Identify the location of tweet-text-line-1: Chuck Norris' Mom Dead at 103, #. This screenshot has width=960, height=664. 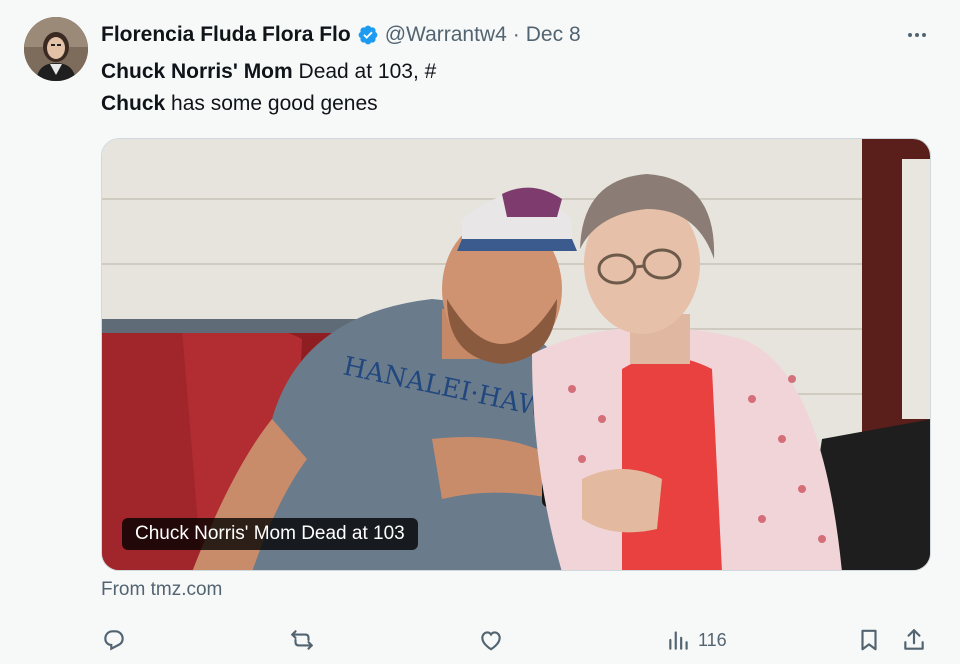
(511, 72).